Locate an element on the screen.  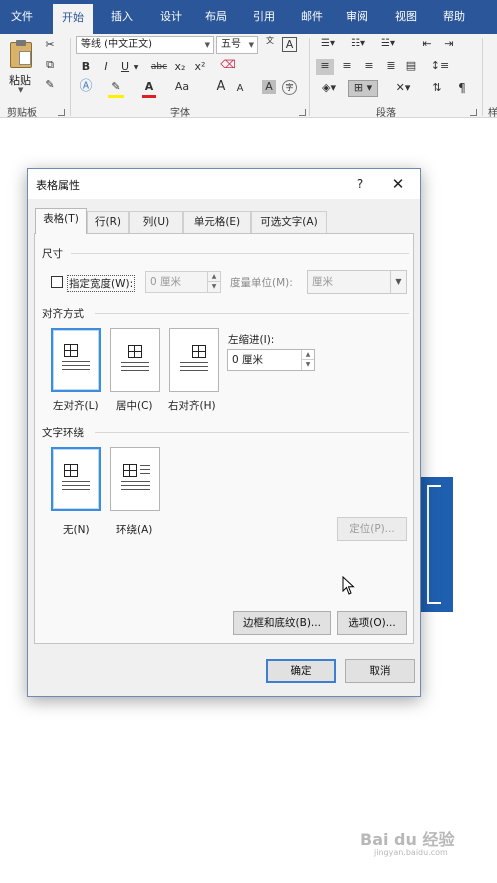
decrease-indent-icon: ⇤ is located at coordinates (427, 44).